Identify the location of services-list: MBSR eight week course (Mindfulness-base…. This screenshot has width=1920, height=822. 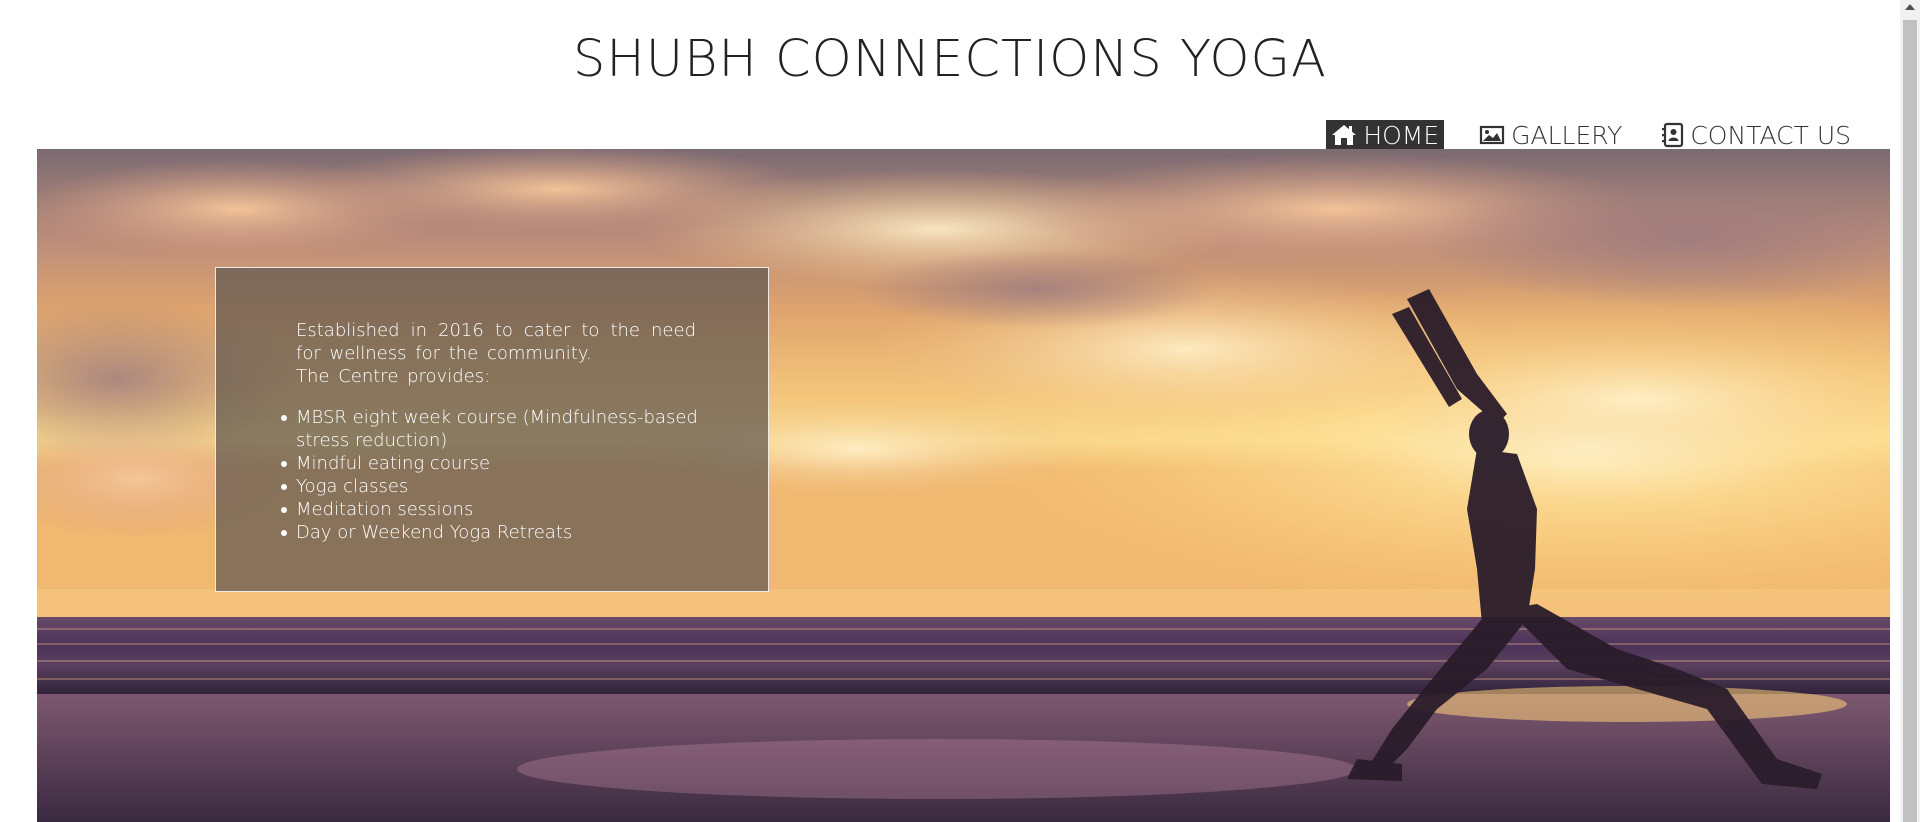
(508, 475).